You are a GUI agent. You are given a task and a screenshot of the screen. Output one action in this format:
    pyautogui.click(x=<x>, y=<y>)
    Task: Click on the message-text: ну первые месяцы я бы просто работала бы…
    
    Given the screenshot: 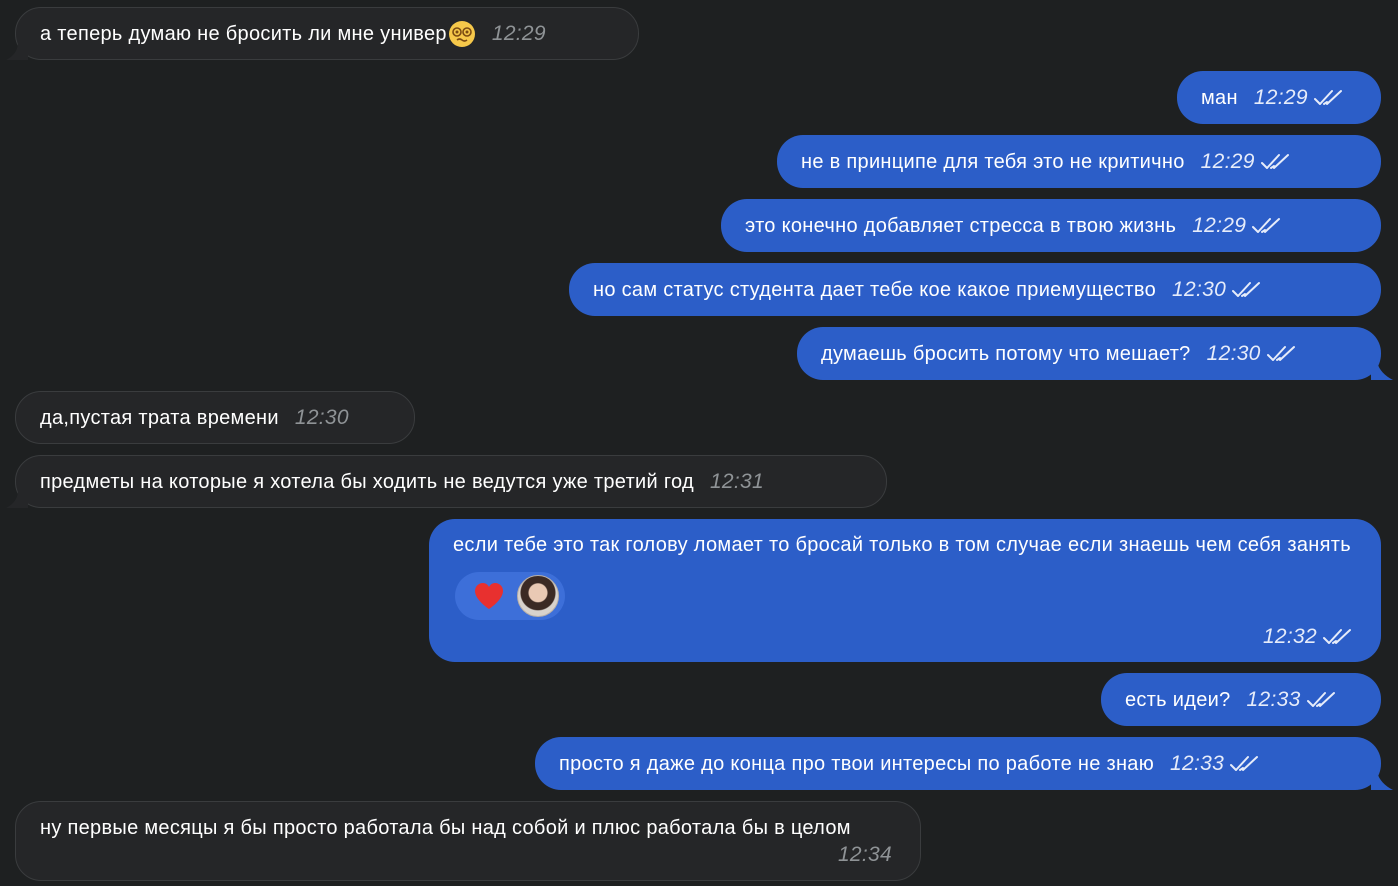 What is the action you would take?
    pyautogui.click(x=445, y=828)
    